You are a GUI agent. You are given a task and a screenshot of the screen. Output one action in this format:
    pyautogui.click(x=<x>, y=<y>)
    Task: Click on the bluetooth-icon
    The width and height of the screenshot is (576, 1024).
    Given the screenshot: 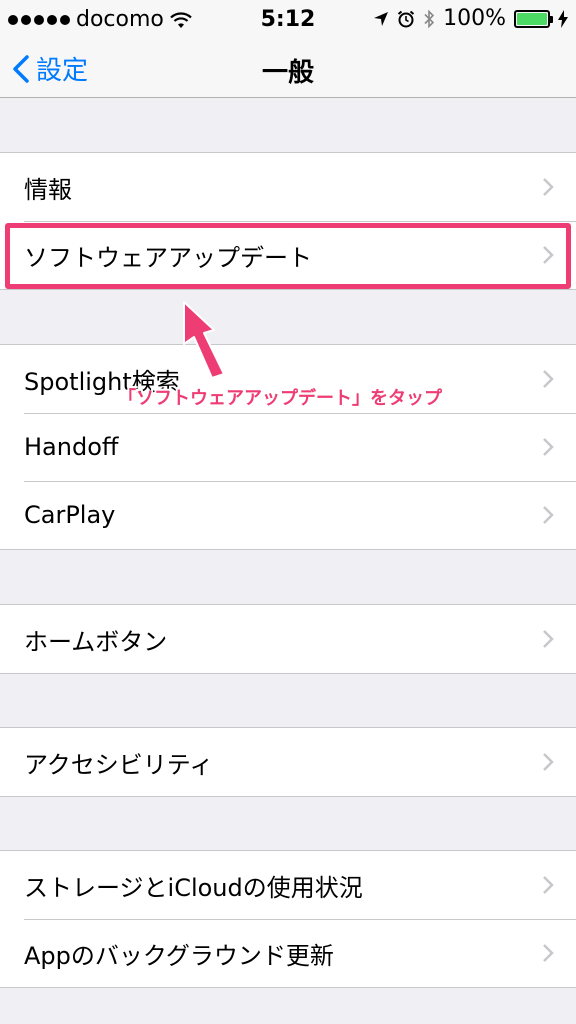 What is the action you would take?
    pyautogui.click(x=429, y=18)
    